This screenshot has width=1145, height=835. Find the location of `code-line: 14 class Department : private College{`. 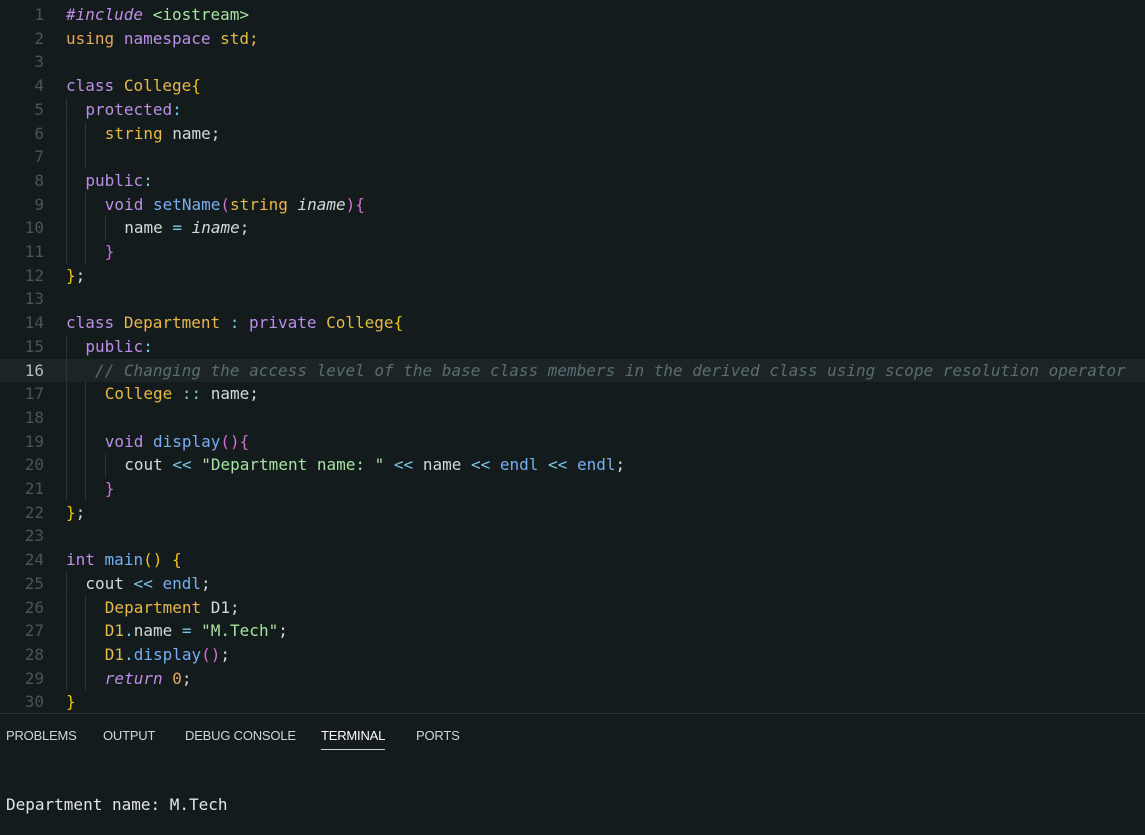

code-line: 14 class Department : private College{ is located at coordinates (572, 323).